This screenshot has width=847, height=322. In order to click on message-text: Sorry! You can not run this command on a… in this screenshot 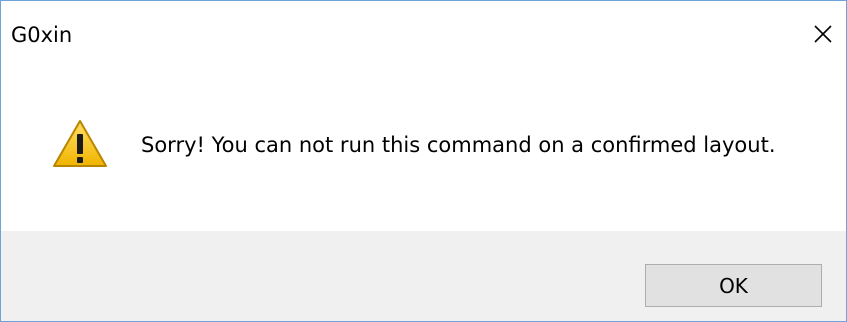, I will do `click(458, 145)`.